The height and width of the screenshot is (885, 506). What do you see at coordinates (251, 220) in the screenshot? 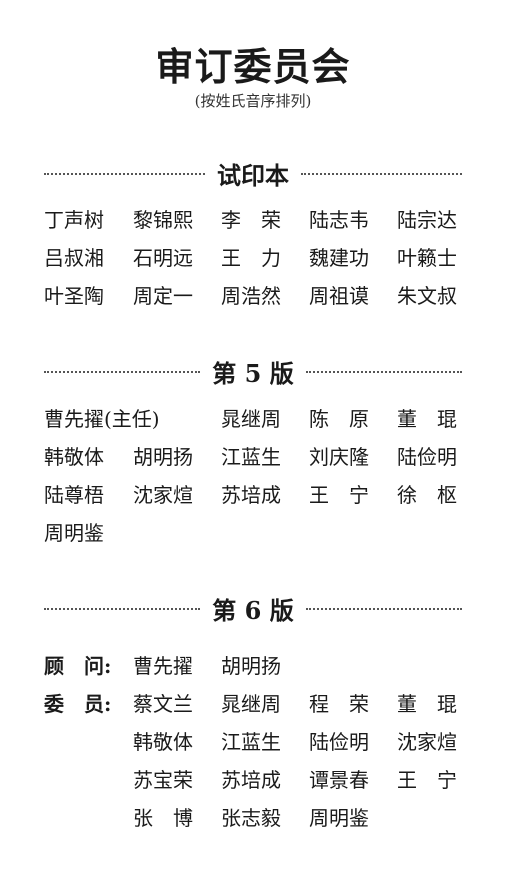
I see `person-name: 李 荣` at bounding box center [251, 220].